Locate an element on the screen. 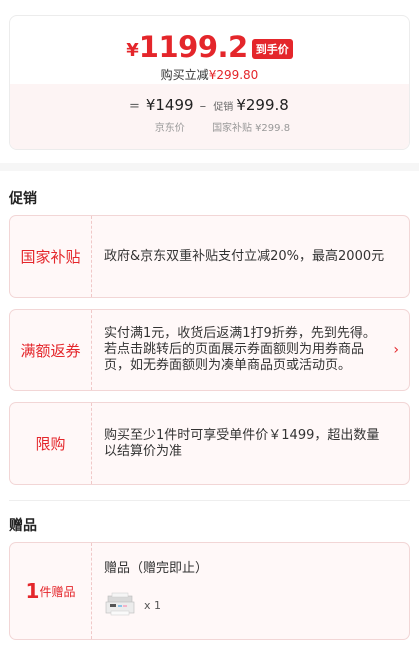 This screenshot has height=665, width=419. jd-price-value: ¥1499 is located at coordinates (169, 105).